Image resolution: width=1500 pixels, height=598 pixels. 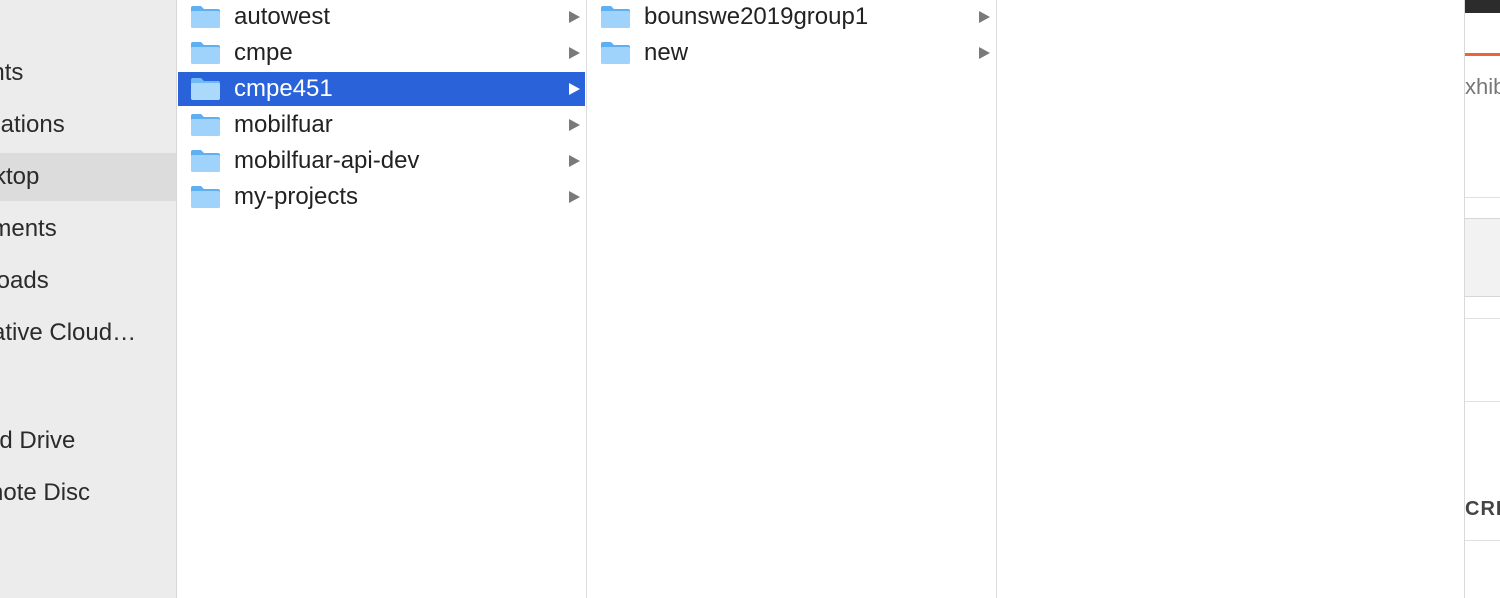 I want to click on background-browser-window: xhib CRI, so click(x=1482, y=299).